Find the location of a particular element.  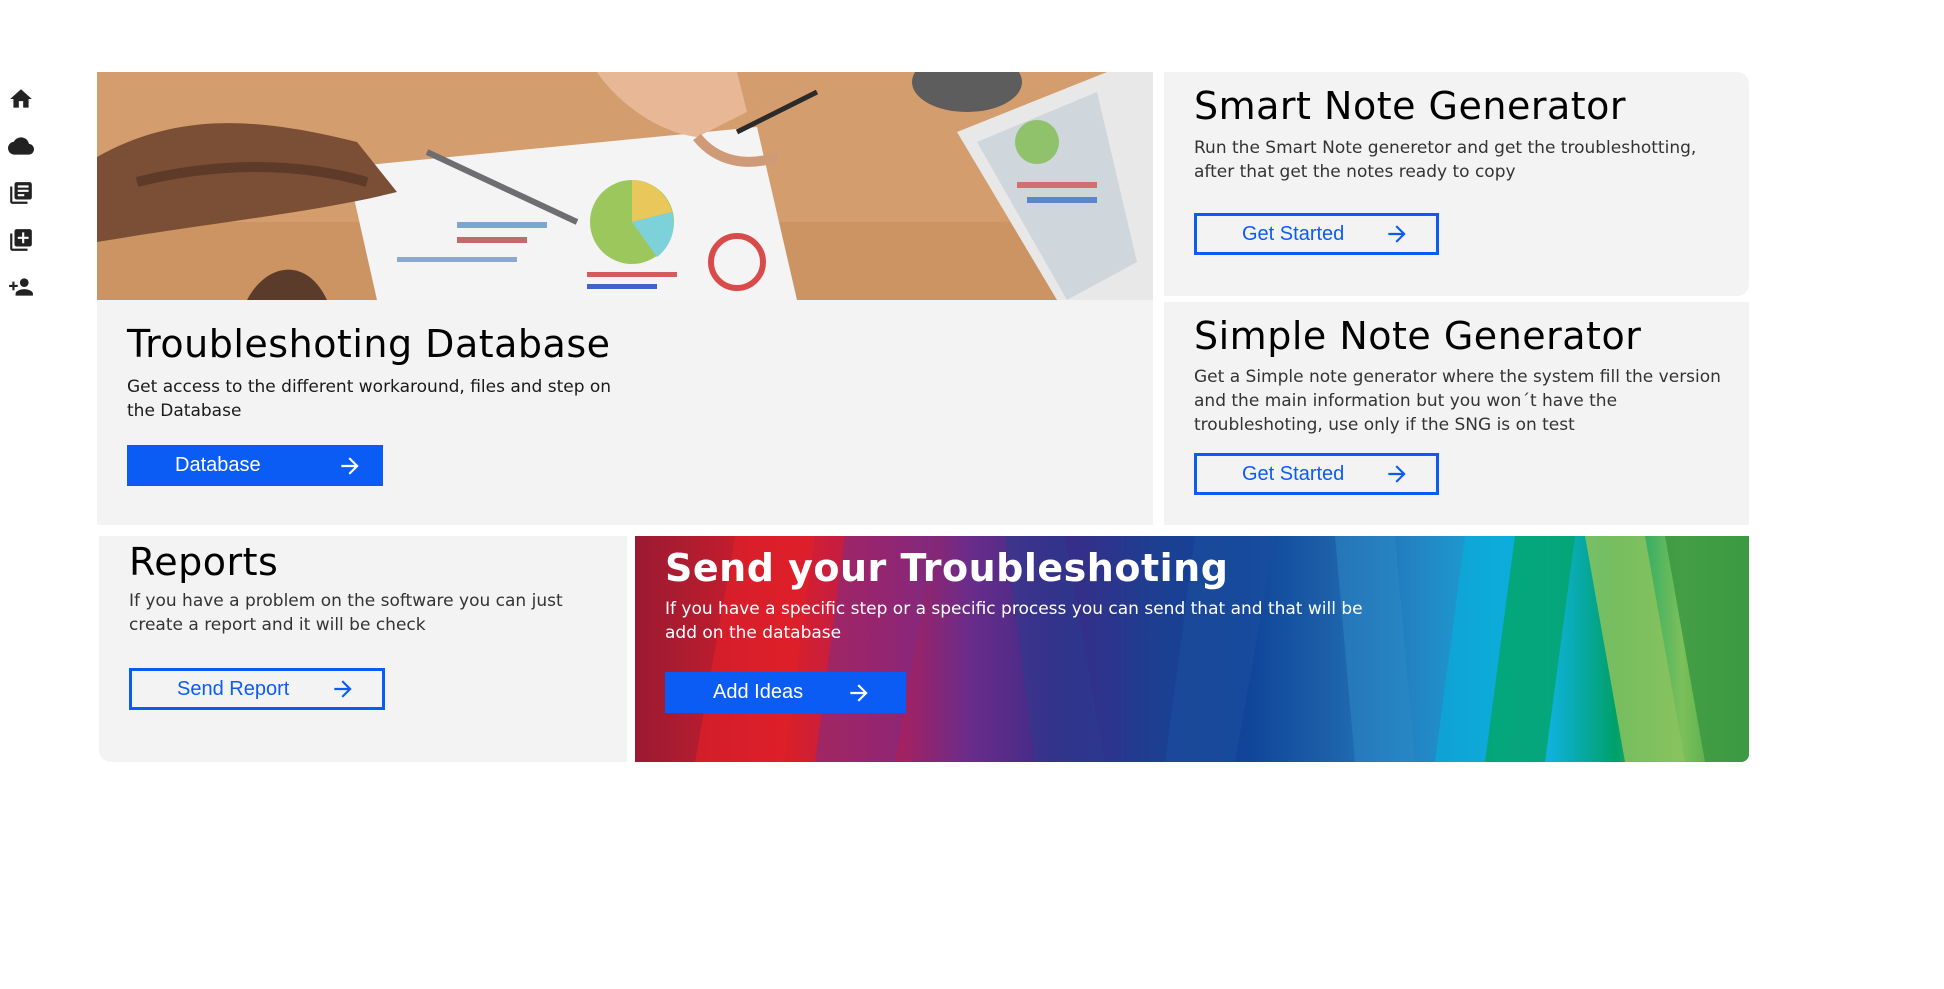

add-ideas-button: Add Ideas is located at coordinates (785, 692).